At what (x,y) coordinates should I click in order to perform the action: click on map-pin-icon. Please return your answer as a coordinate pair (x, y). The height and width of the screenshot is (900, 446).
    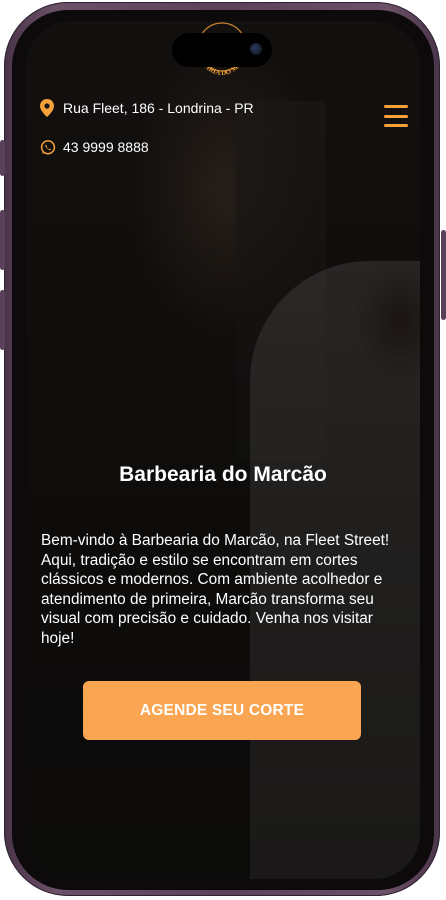
    Looking at the image, I should click on (48, 108).